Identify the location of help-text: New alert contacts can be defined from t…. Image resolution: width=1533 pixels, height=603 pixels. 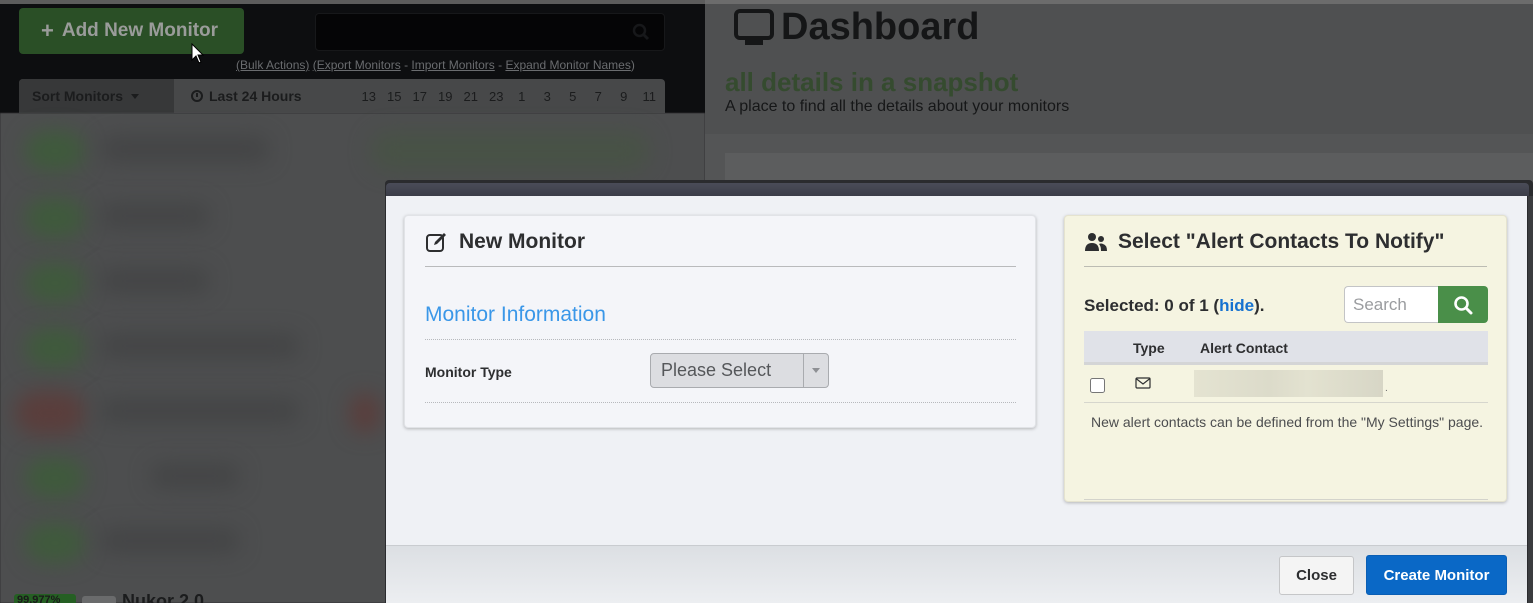
(1287, 422).